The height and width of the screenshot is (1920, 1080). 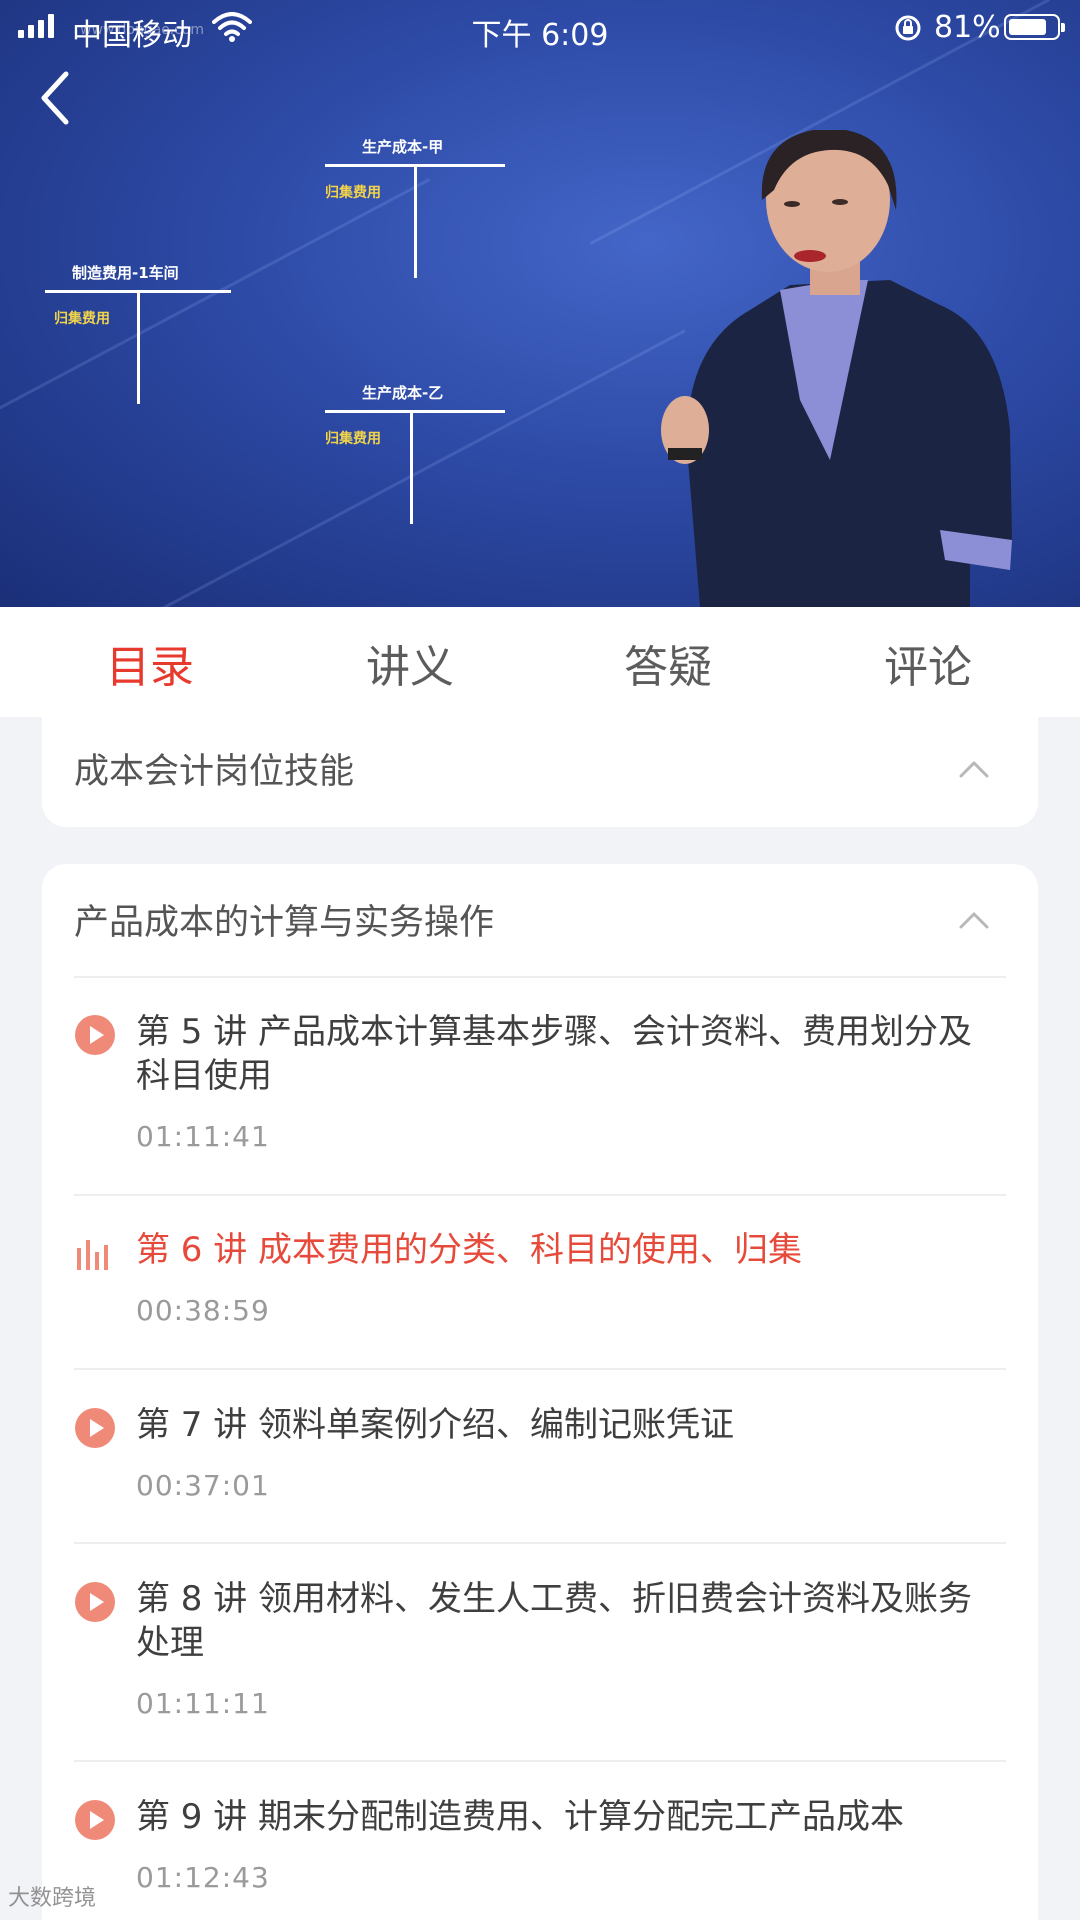 I want to click on lesson-item: 第 8 讲 领用材料、发生人工费、折旧费会计资料及账务处理 01:11:11, so click(x=540, y=1670).